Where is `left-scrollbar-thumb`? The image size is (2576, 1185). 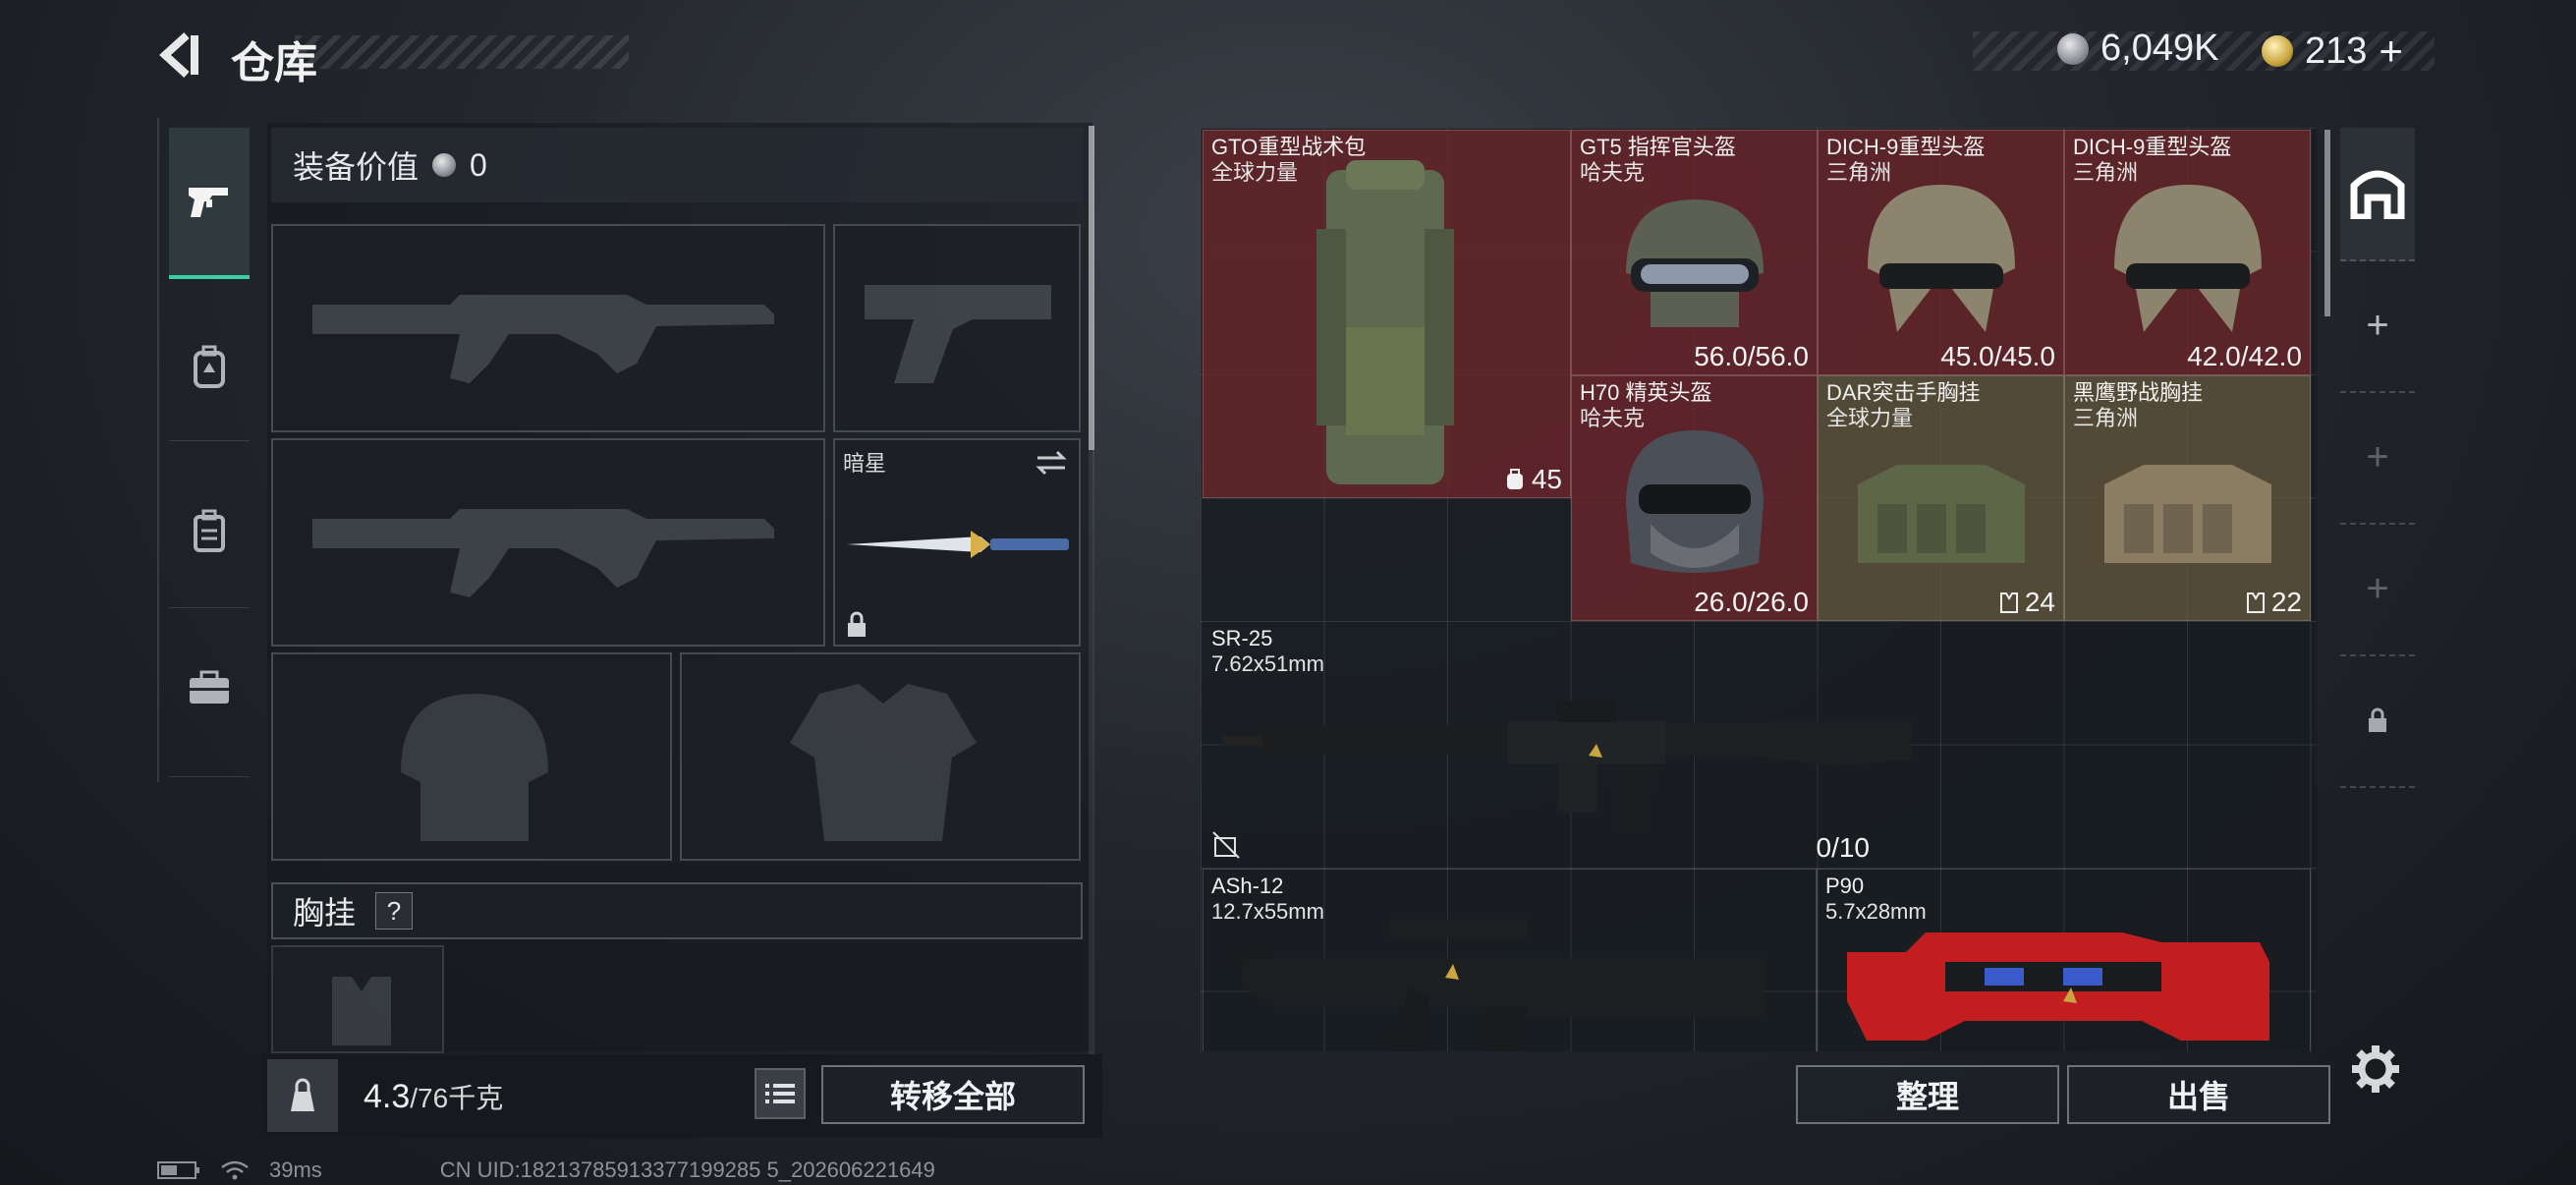 left-scrollbar-thumb is located at coordinates (1091, 288).